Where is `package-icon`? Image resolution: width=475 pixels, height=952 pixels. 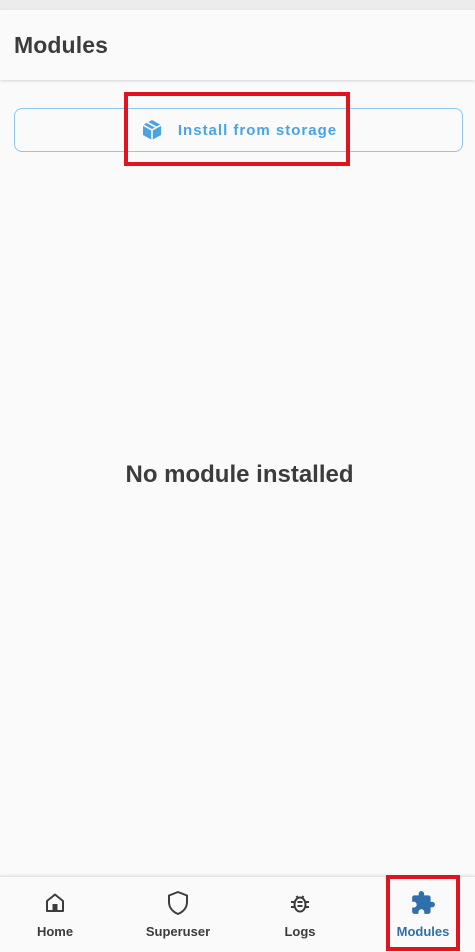 package-icon is located at coordinates (152, 130).